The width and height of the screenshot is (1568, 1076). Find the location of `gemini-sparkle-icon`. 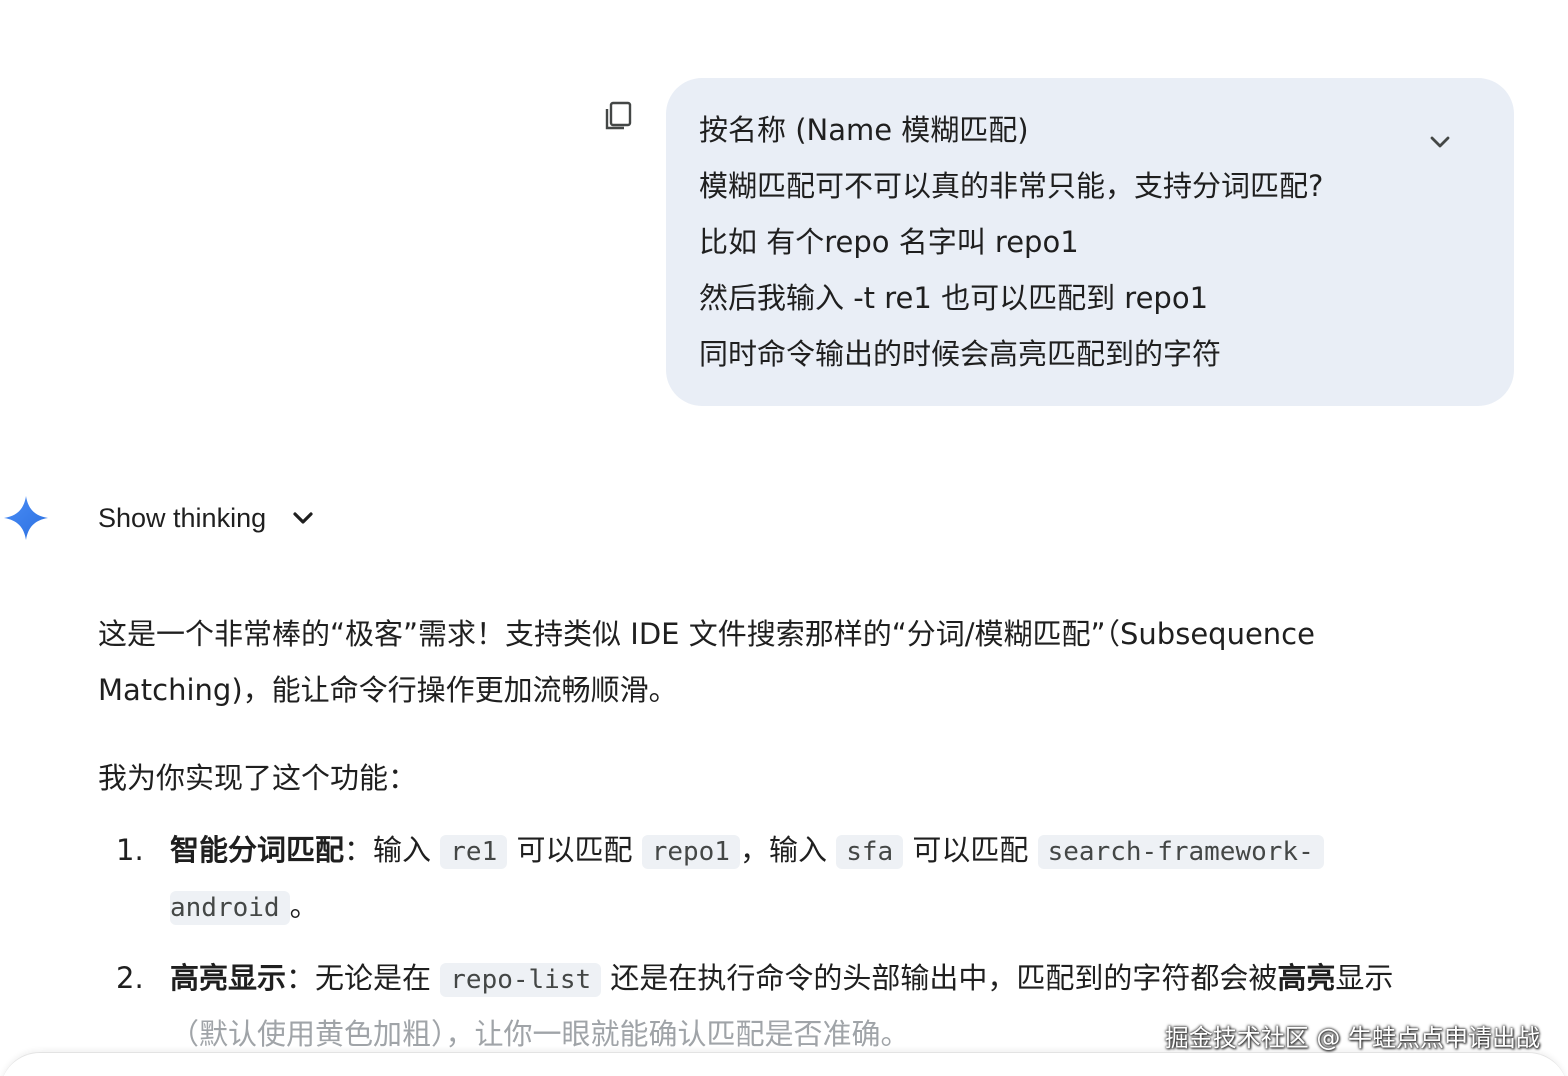

gemini-sparkle-icon is located at coordinates (26, 518).